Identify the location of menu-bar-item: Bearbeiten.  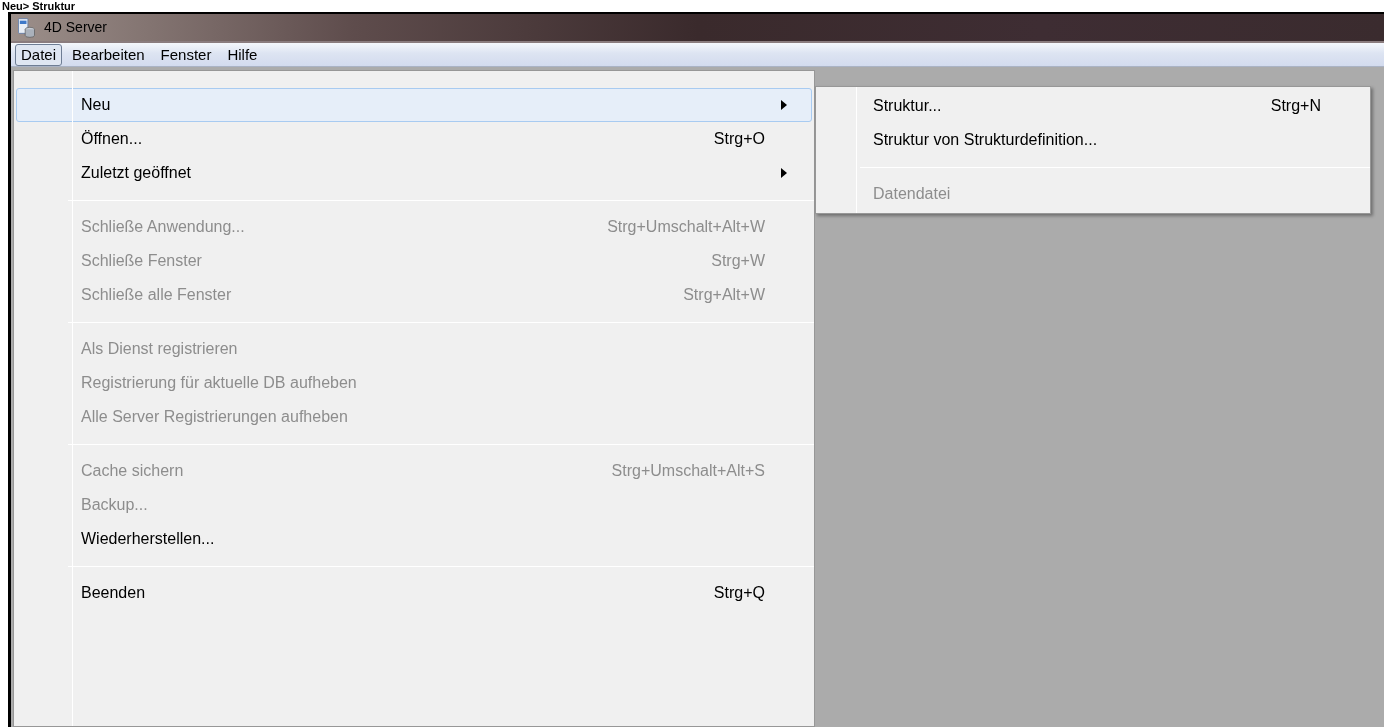
(108, 54).